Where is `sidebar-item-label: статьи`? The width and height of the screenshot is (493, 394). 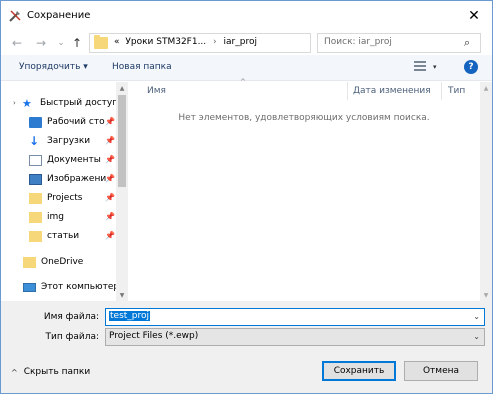 sidebar-item-label: статьи is located at coordinates (63, 236).